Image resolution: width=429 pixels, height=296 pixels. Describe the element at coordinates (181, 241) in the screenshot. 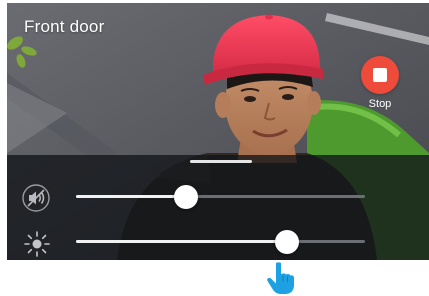

I see `brightness-fill` at that location.